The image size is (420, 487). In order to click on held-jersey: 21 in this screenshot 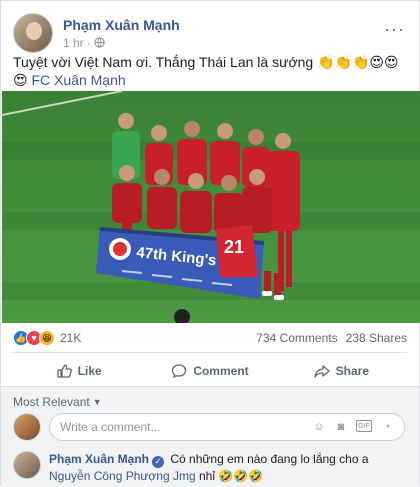, I will do `click(237, 251)`.